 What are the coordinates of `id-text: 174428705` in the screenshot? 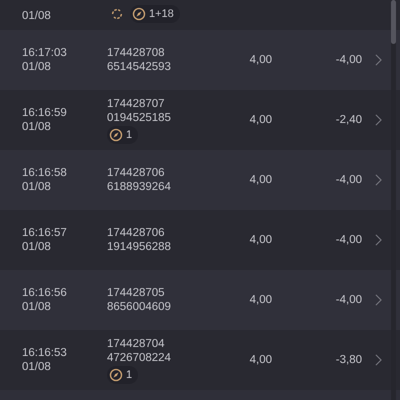 It's located at (136, 293).